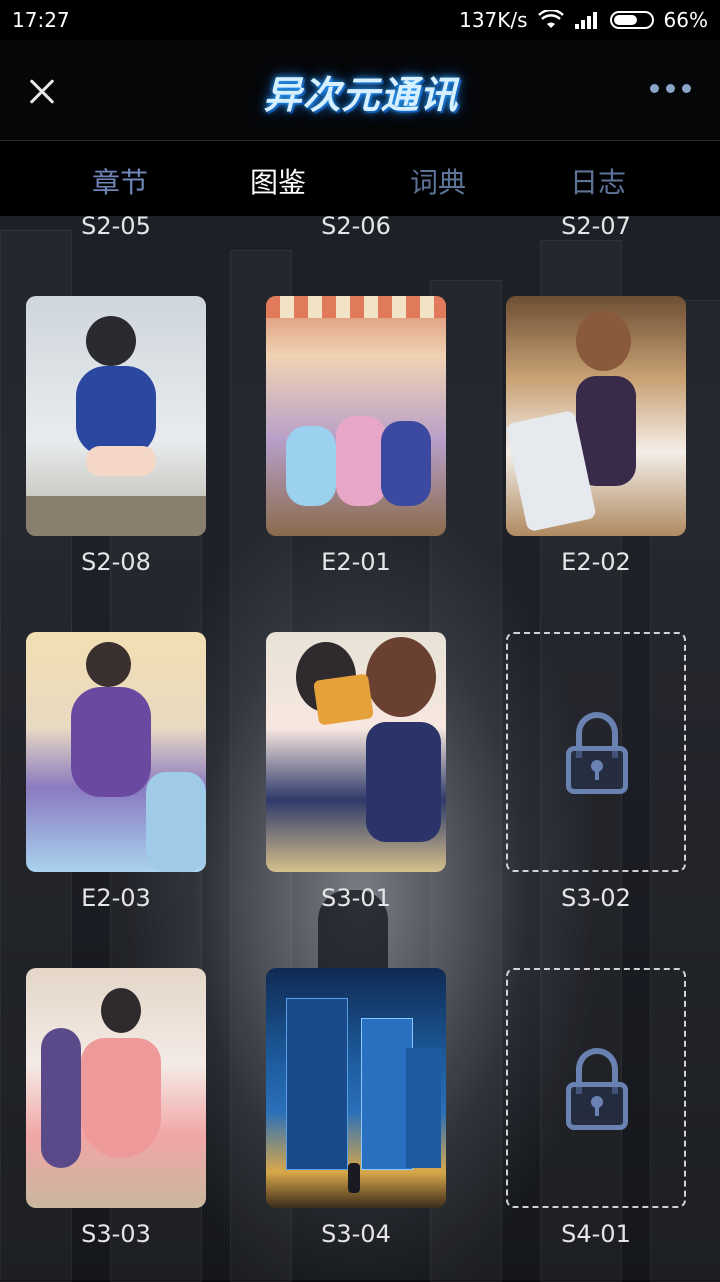 The height and width of the screenshot is (1282, 720). I want to click on status-bar: 17:27 137K/s 66%, so click(360, 20).